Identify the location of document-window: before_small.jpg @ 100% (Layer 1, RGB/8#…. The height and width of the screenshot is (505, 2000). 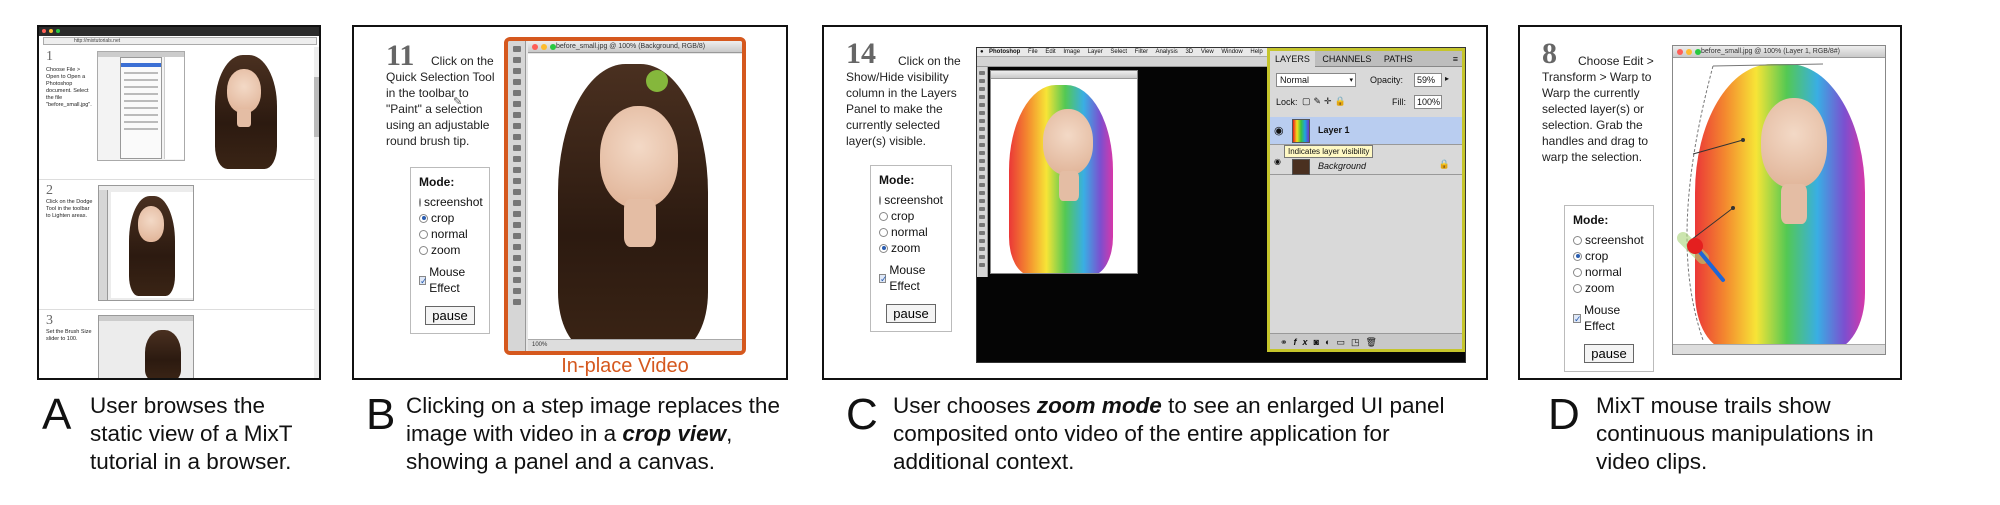
(1779, 200).